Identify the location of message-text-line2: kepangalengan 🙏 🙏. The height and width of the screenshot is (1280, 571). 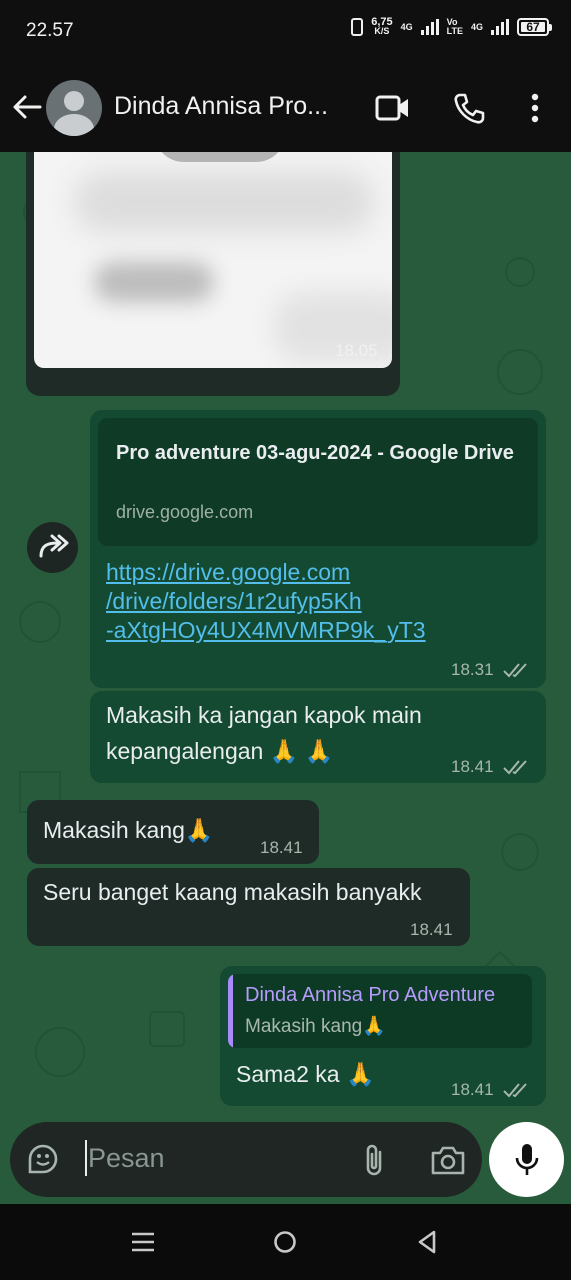
(219, 751).